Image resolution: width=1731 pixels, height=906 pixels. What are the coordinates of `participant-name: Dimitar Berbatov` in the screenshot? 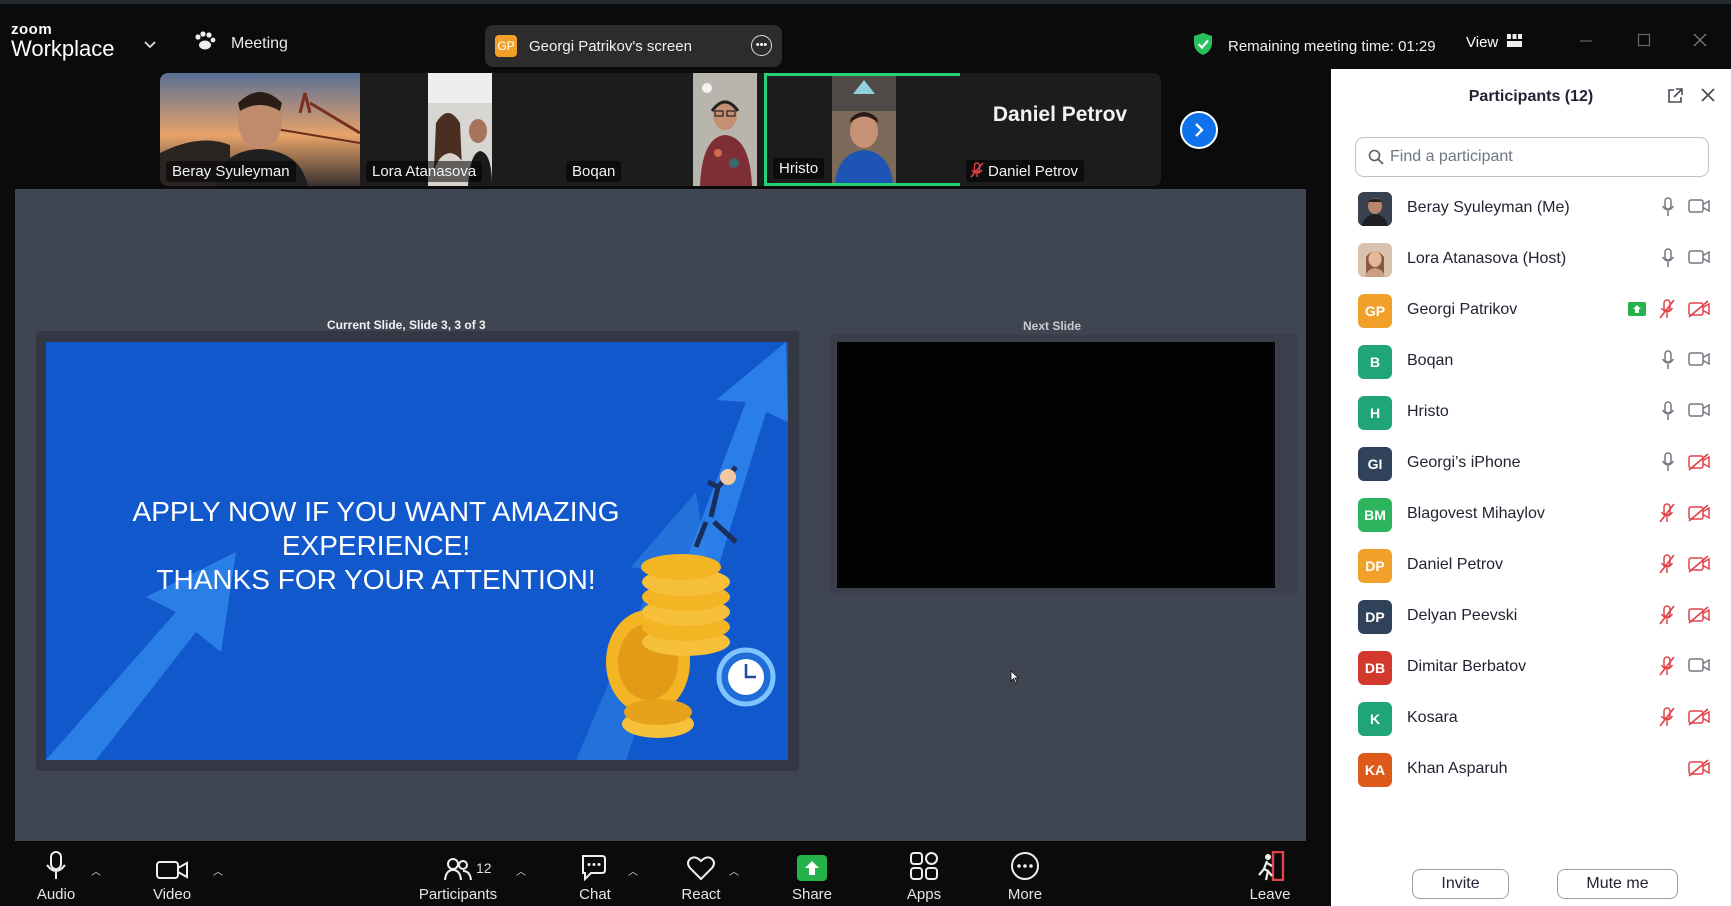 It's located at (1467, 666).